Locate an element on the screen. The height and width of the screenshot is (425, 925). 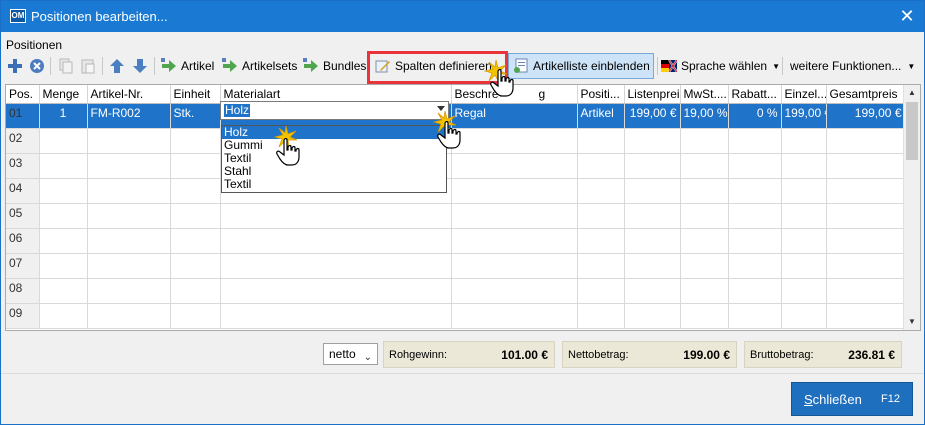
copy-button is located at coordinates (66, 66).